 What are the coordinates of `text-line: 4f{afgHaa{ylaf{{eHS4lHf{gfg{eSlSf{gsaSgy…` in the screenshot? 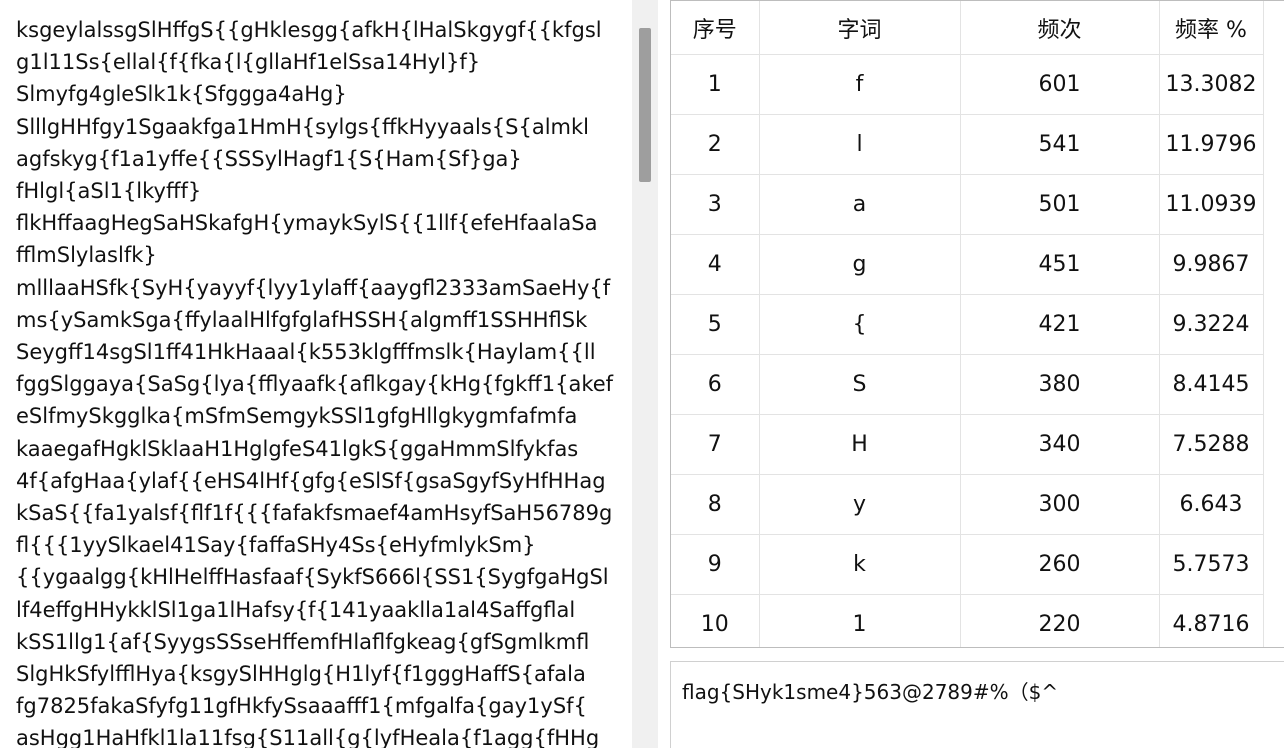 It's located at (311, 480).